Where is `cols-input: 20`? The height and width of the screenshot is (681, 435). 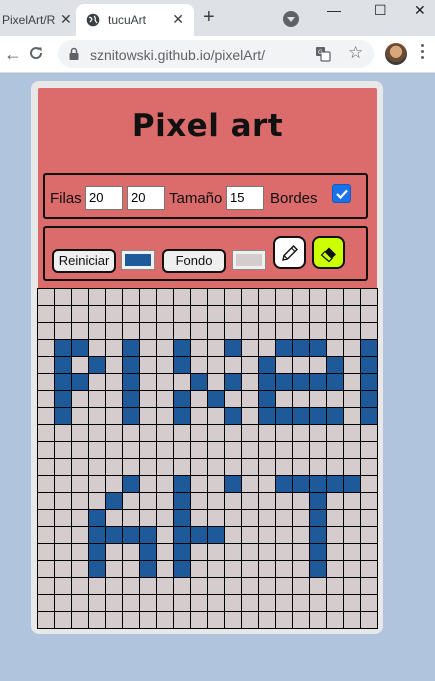 cols-input: 20 is located at coordinates (146, 198).